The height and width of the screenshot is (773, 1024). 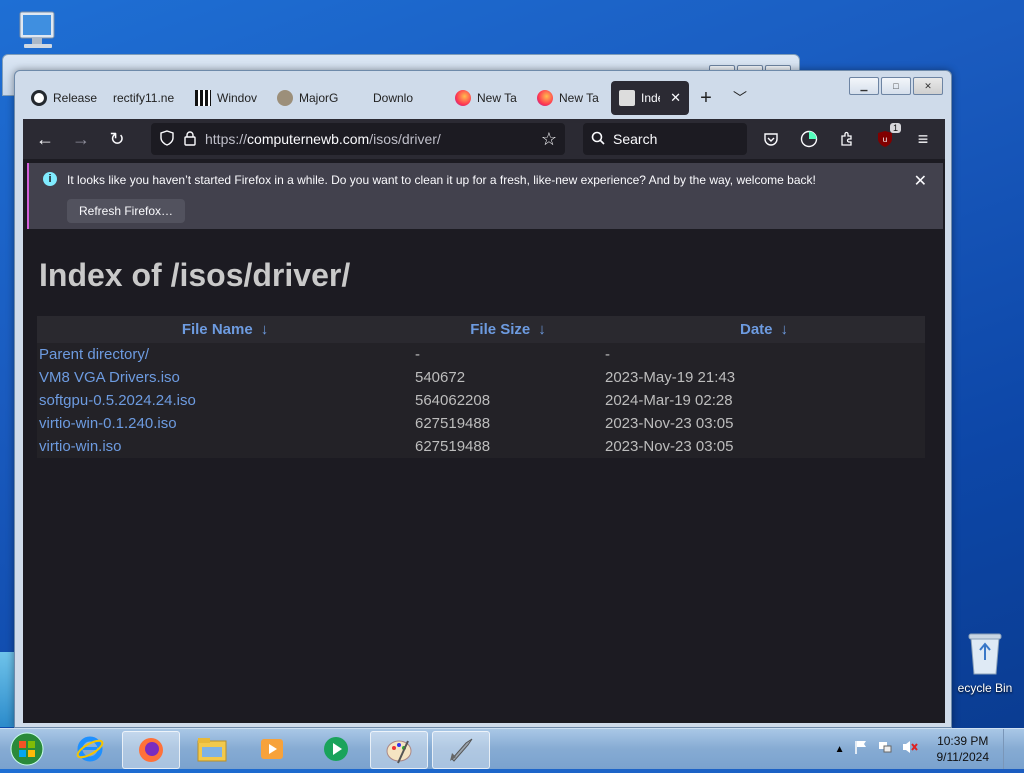 What do you see at coordinates (847, 139) in the screenshot?
I see `extensions-puzzle-icon` at bounding box center [847, 139].